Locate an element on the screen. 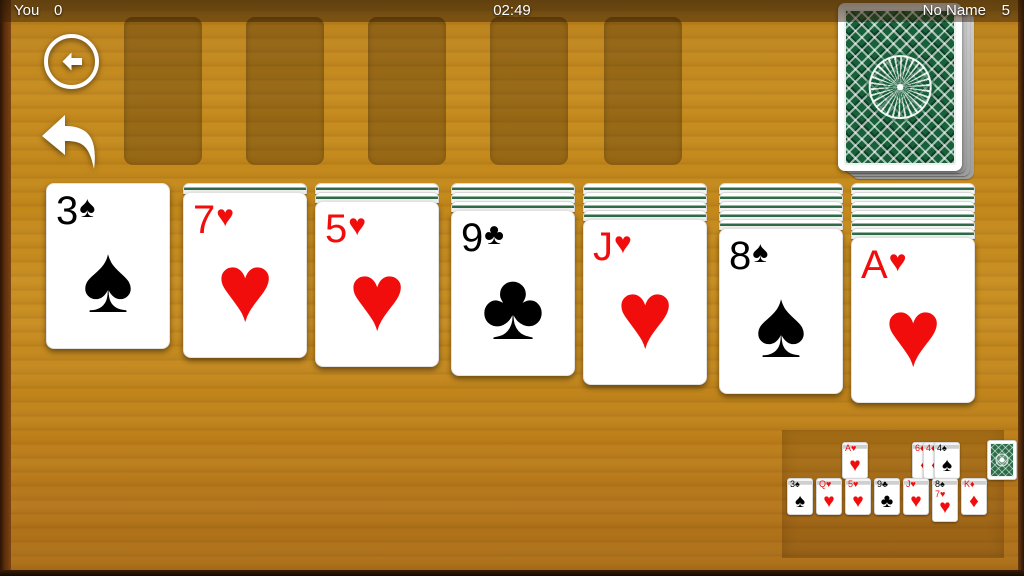 The width and height of the screenshot is (1024, 576). minimap-column-card-6: 8♠ 7♥ ♥ is located at coordinates (945, 500).